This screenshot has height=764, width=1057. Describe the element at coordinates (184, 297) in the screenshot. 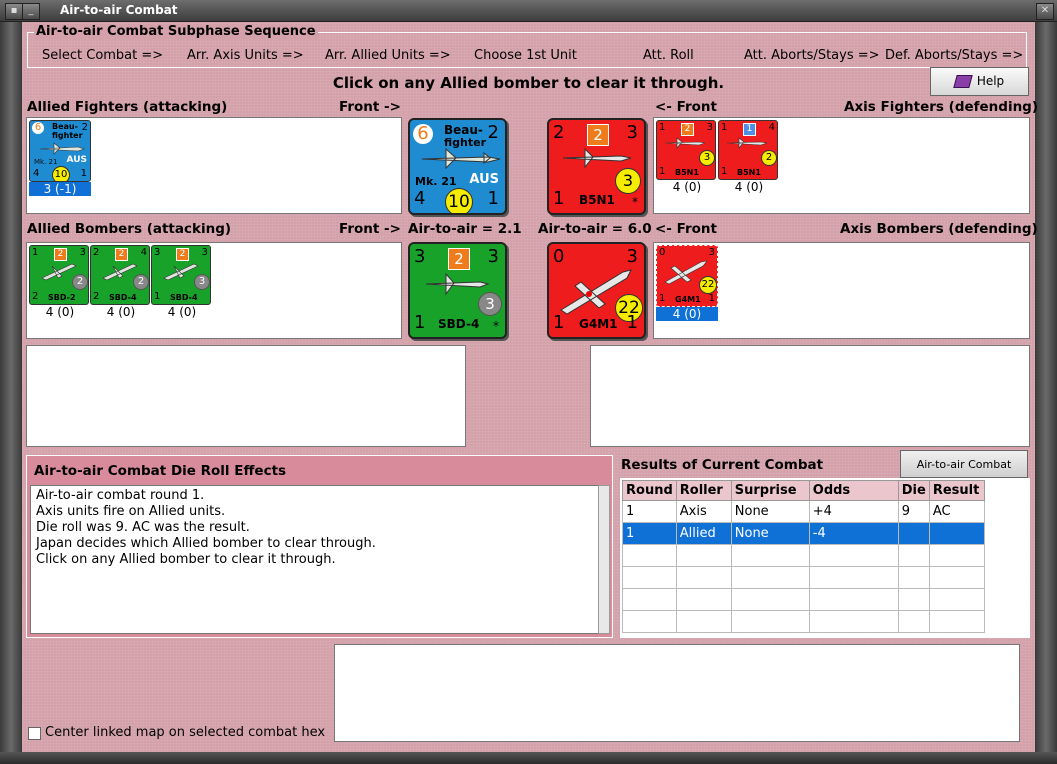

I see `counter-name: SBD-4` at that location.